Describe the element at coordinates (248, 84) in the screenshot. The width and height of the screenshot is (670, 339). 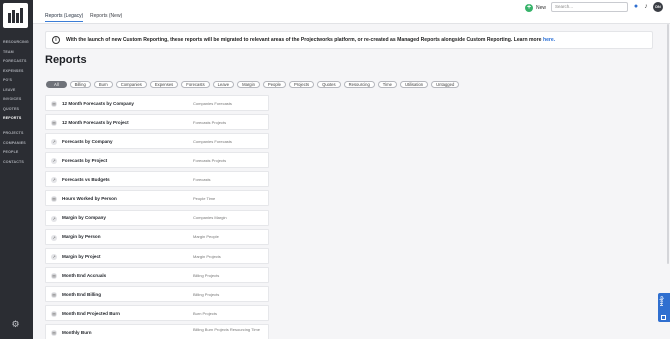
I see `filter-chip-margin: Margin` at that location.